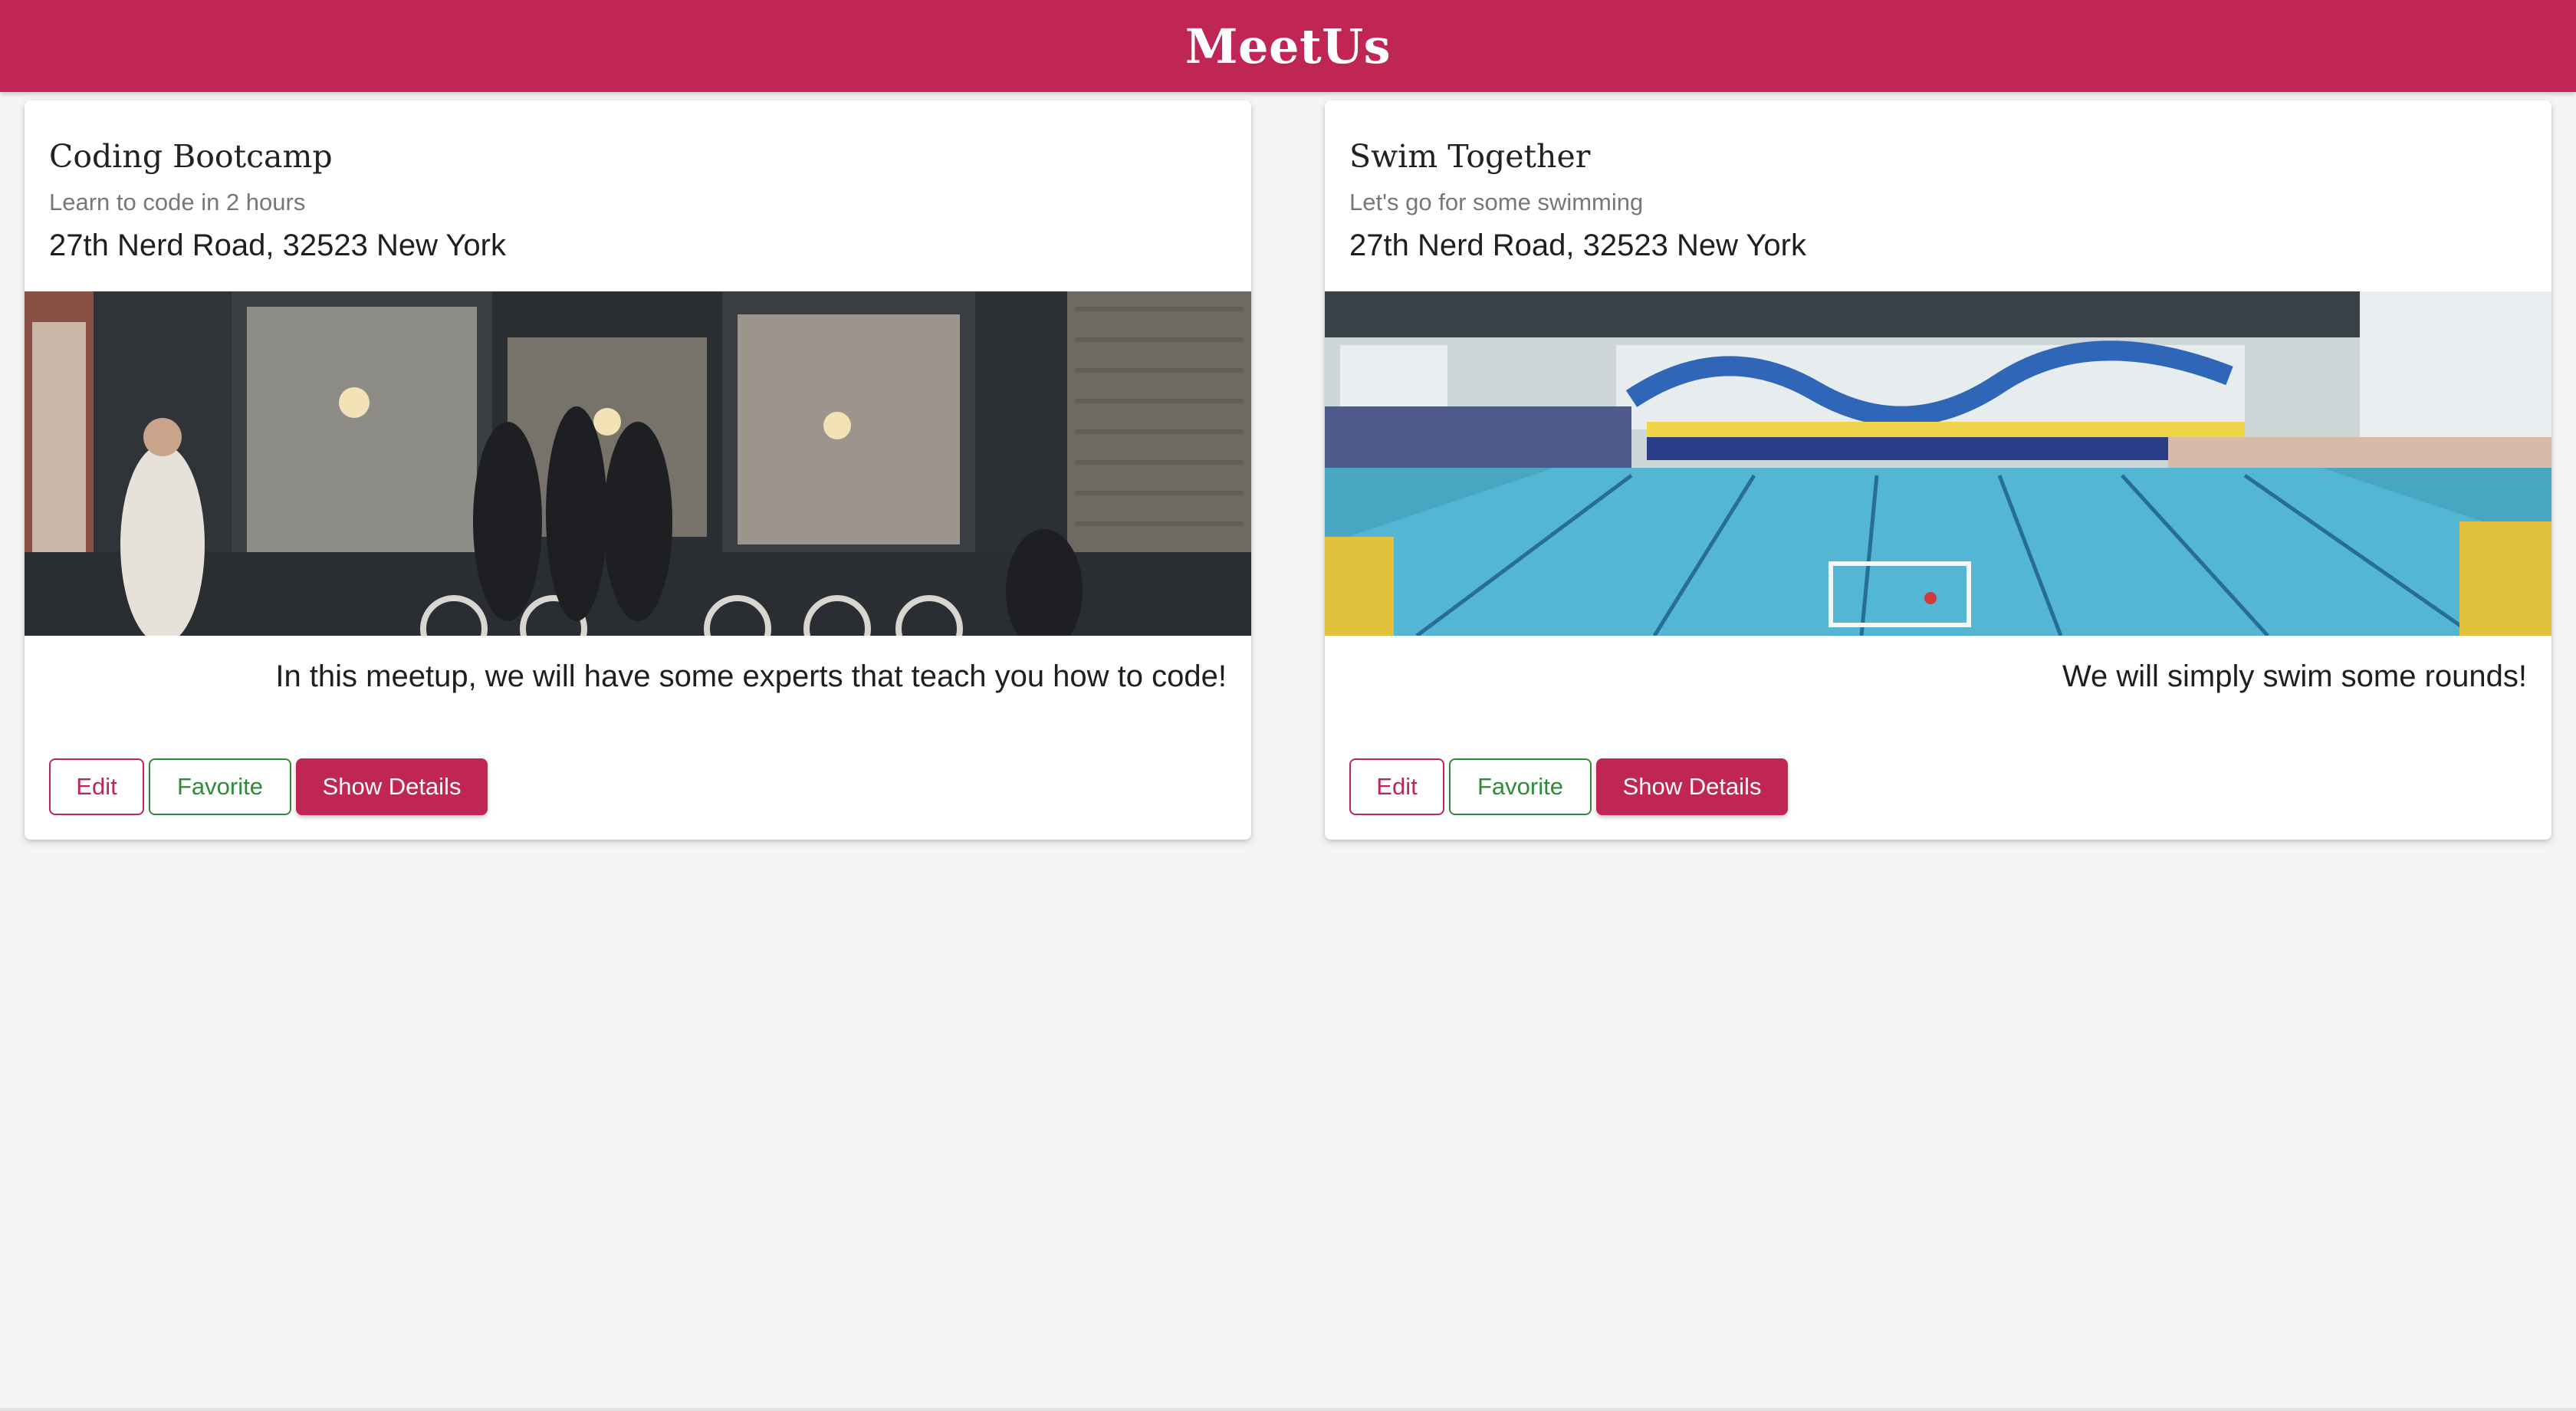 The height and width of the screenshot is (1411, 2576). I want to click on meetup-subtitle: Learn to code in 2 hours, so click(177, 202).